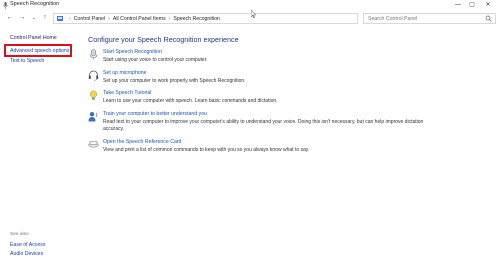 The image size is (500, 264). I want to click on mouse-cursor-icon, so click(253, 14).